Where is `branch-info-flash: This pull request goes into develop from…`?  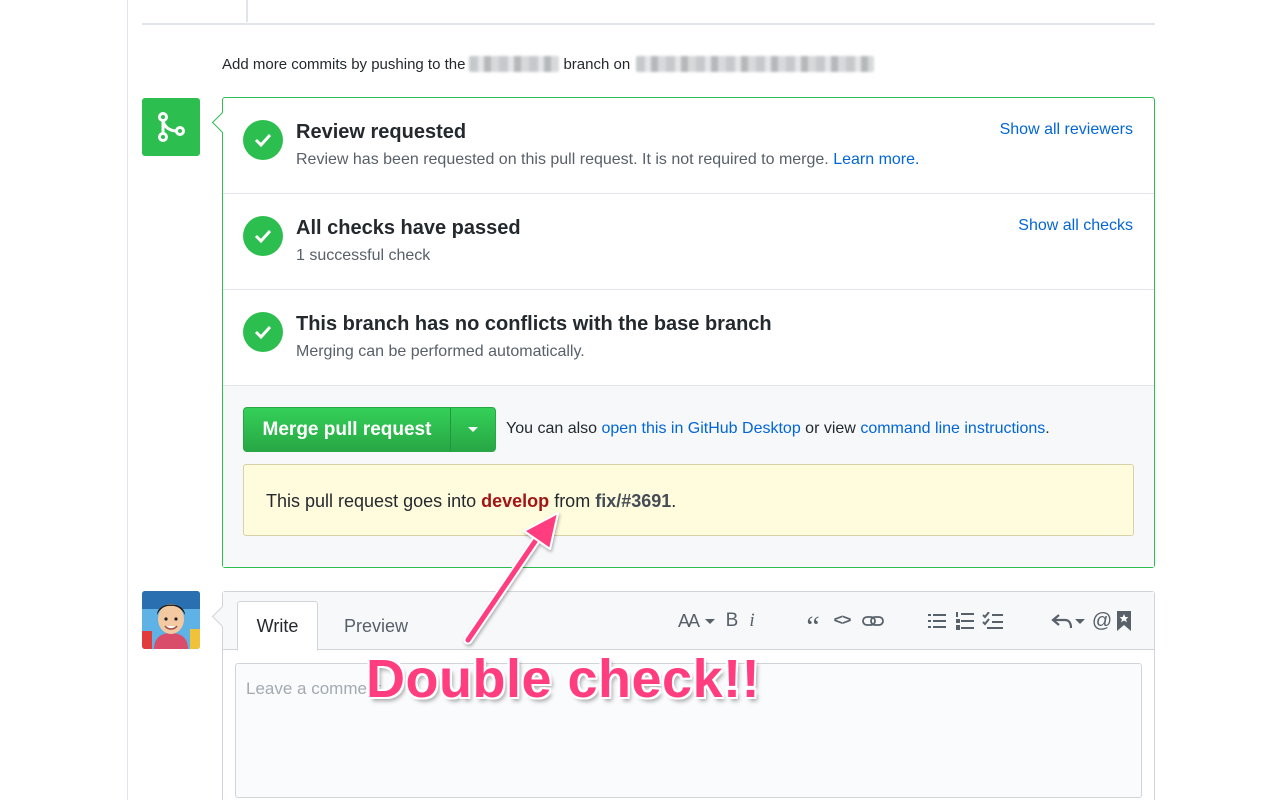
branch-info-flash: This pull request goes into develop from… is located at coordinates (688, 500).